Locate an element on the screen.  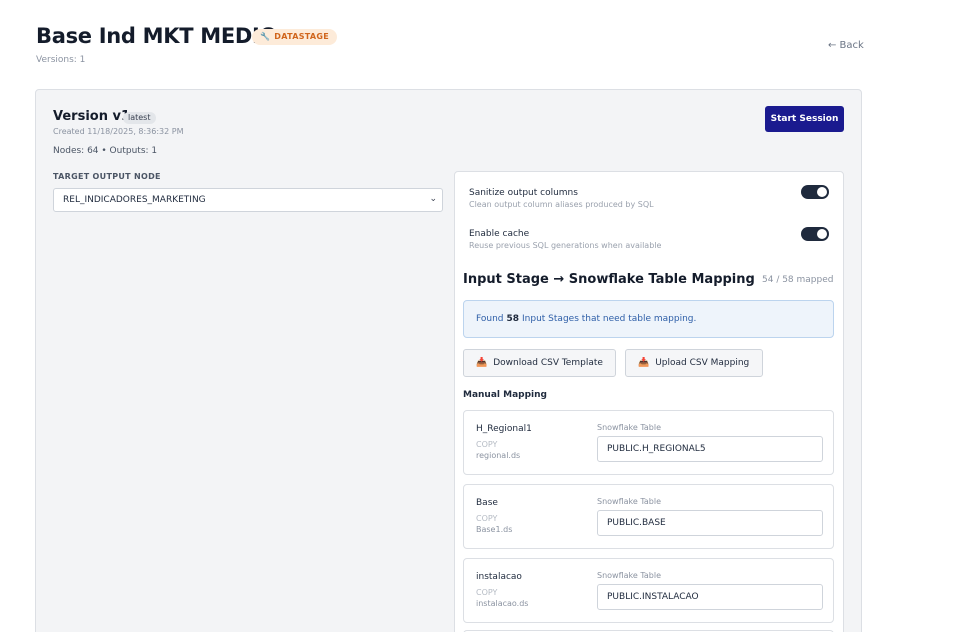
manual-mapping-label: Manual Mapping is located at coordinates (505, 395).